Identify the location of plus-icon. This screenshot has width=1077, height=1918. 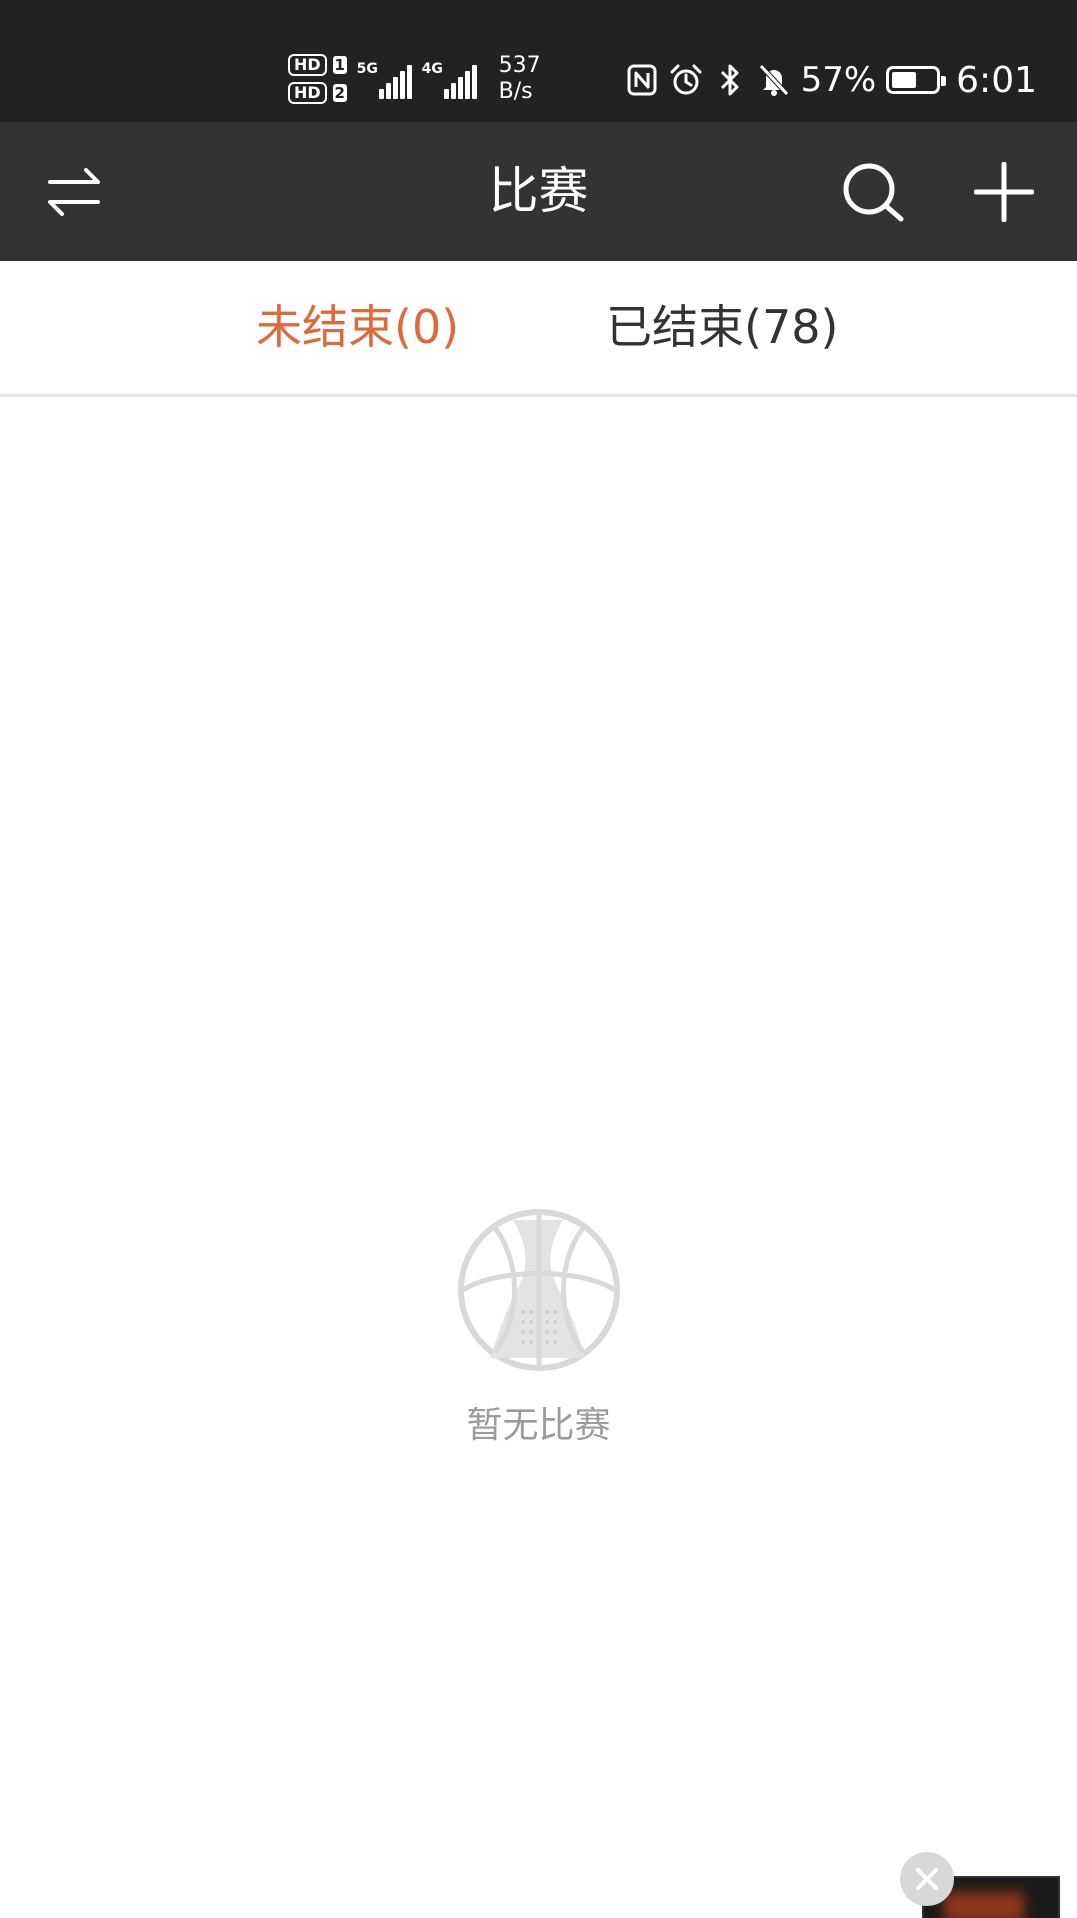
(1004, 191).